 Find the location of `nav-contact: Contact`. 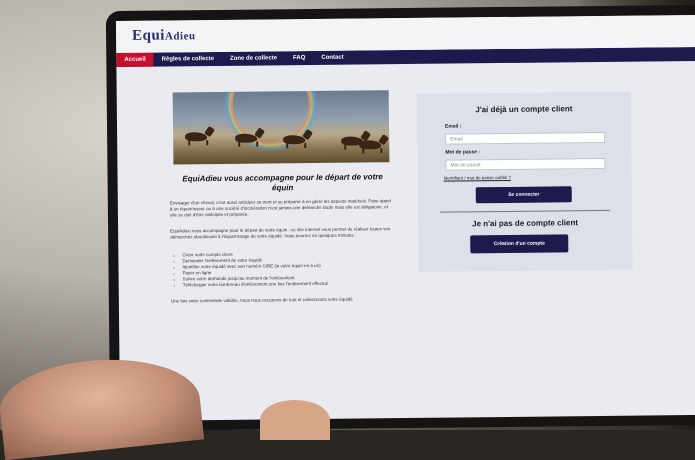

nav-contact: Contact is located at coordinates (332, 58).